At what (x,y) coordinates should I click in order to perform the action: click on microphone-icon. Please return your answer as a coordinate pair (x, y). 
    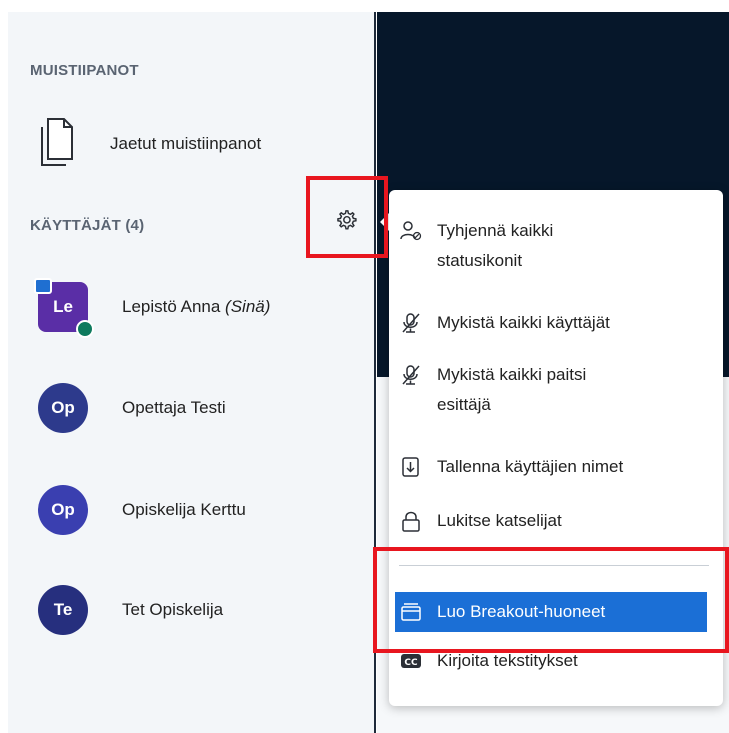
    Looking at the image, I should click on (85, 329).